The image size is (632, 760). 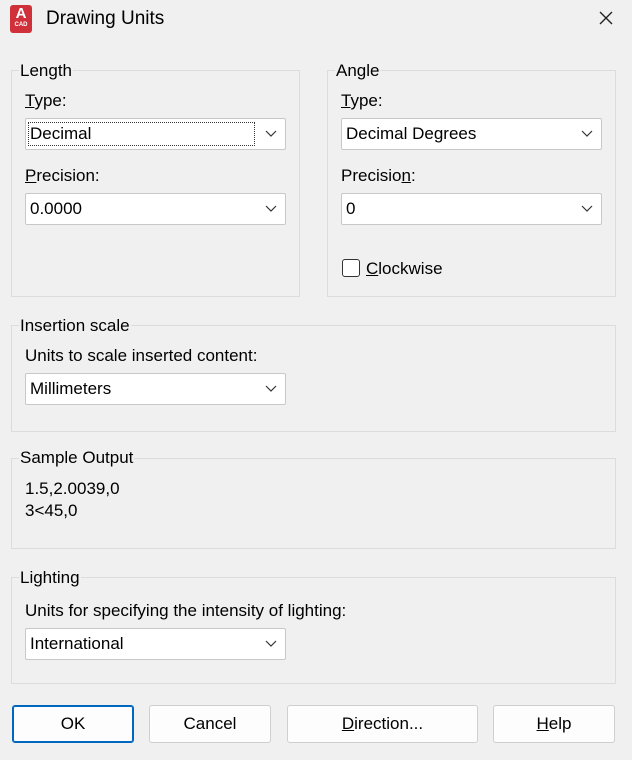 What do you see at coordinates (77, 458) in the screenshot?
I see `sample-output-legend: Sample Output` at bounding box center [77, 458].